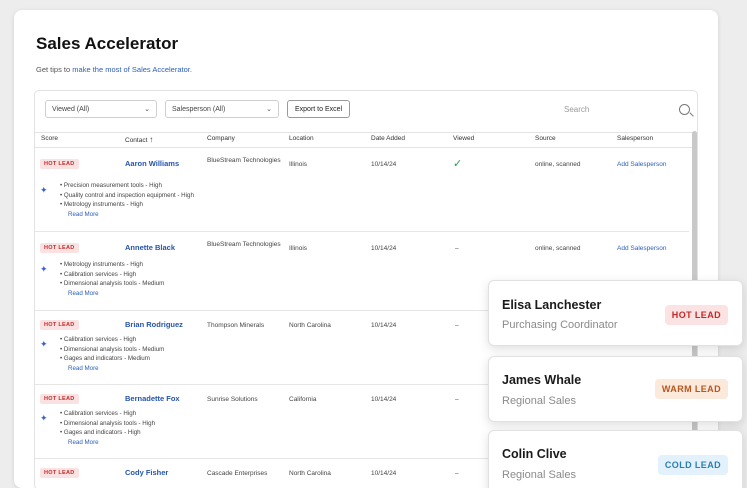 The height and width of the screenshot is (488, 747). Describe the element at coordinates (463, 138) in the screenshot. I see `column-header-viewed: Viewed` at that location.